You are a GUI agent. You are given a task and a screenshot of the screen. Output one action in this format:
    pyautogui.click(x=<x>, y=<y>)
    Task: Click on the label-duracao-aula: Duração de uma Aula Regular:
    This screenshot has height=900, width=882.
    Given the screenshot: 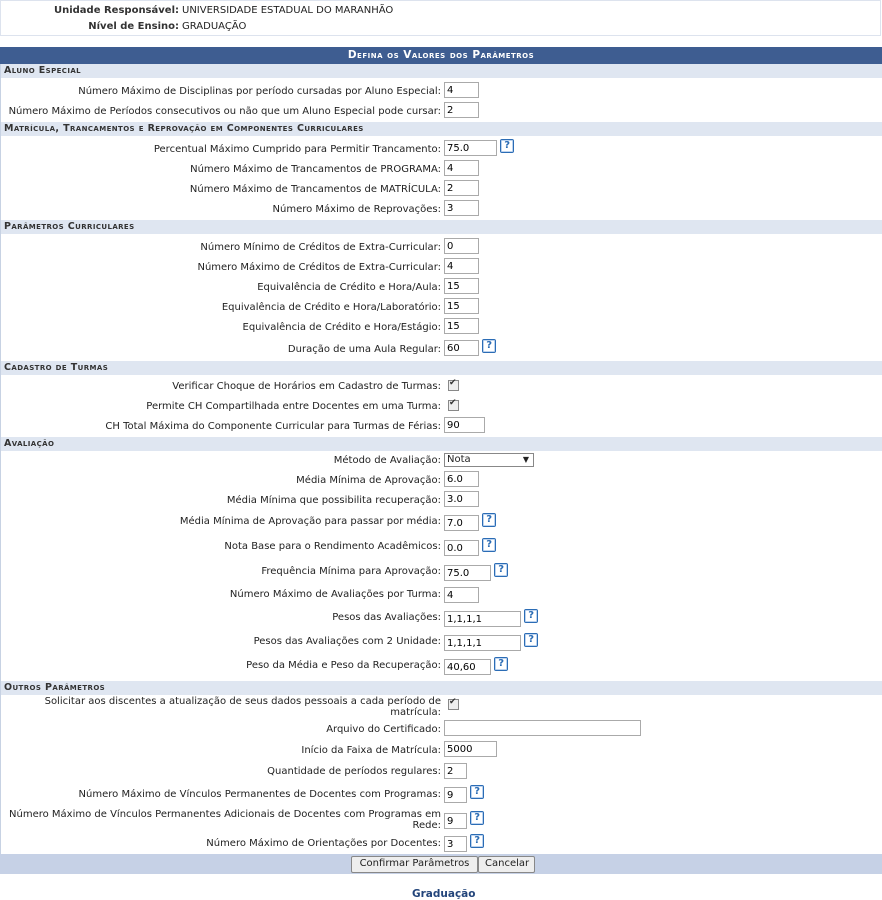 What is the action you would take?
    pyautogui.click(x=364, y=349)
    